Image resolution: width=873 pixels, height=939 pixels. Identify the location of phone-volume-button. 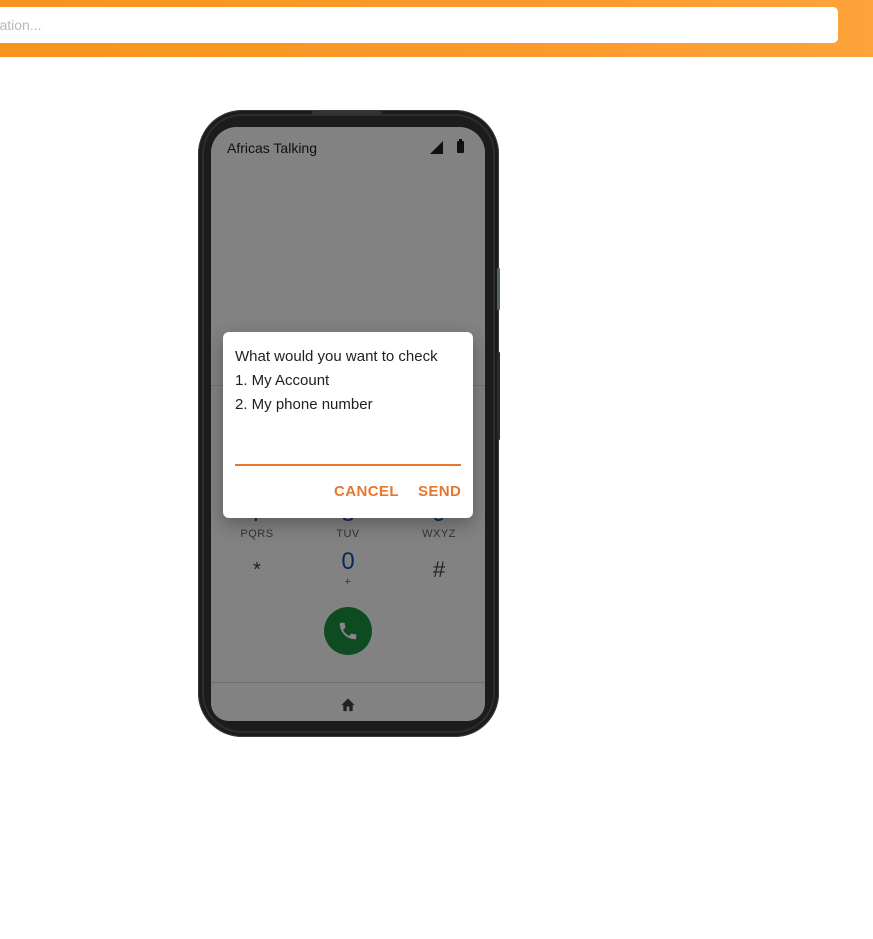
(498, 396).